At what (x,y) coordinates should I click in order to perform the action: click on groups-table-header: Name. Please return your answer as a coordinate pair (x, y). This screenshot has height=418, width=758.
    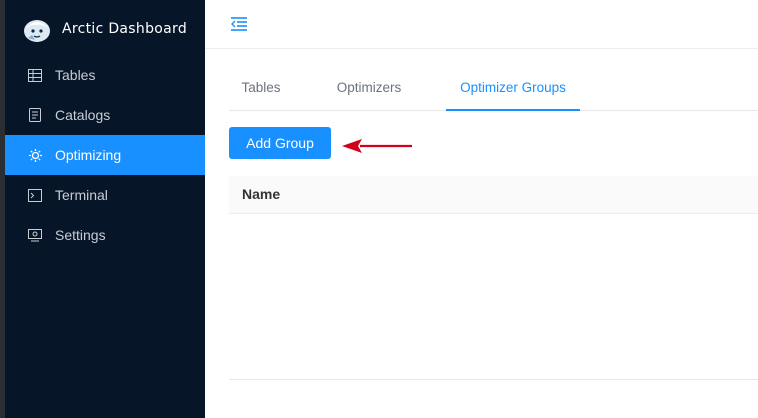
    Looking at the image, I should click on (493, 195).